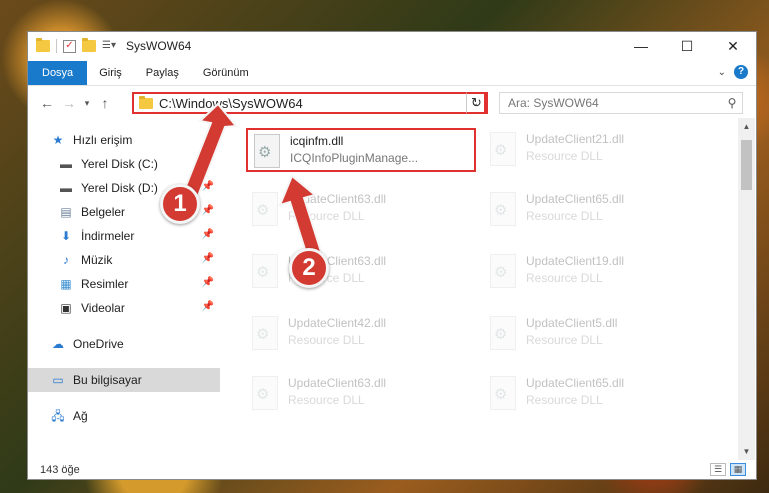  What do you see at coordinates (180, 204) in the screenshot?
I see `step-1-badge: 1` at bounding box center [180, 204].